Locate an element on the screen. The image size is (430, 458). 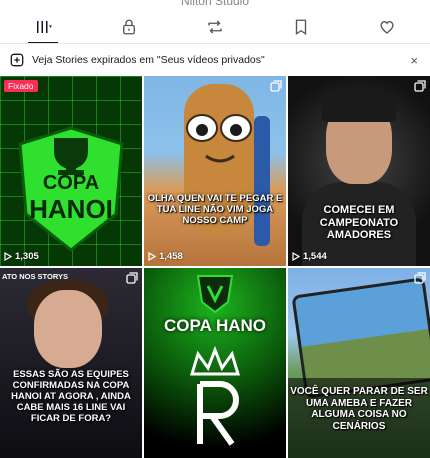
crown-logo is located at coordinates (215, 395).